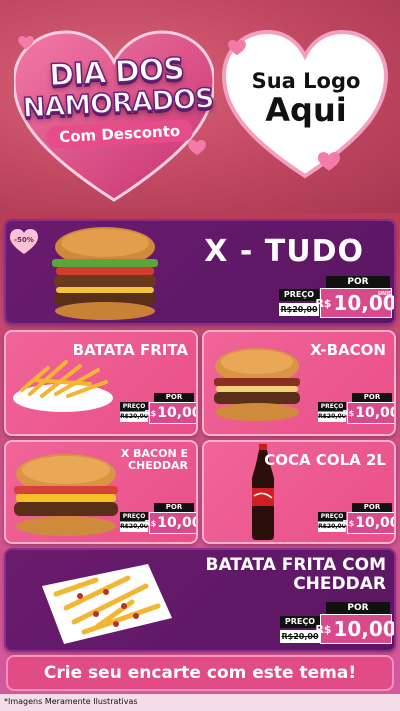 The width and height of the screenshot is (400, 711). What do you see at coordinates (385, 294) in the screenshot?
I see `unit-label: UNID` at bounding box center [385, 294].